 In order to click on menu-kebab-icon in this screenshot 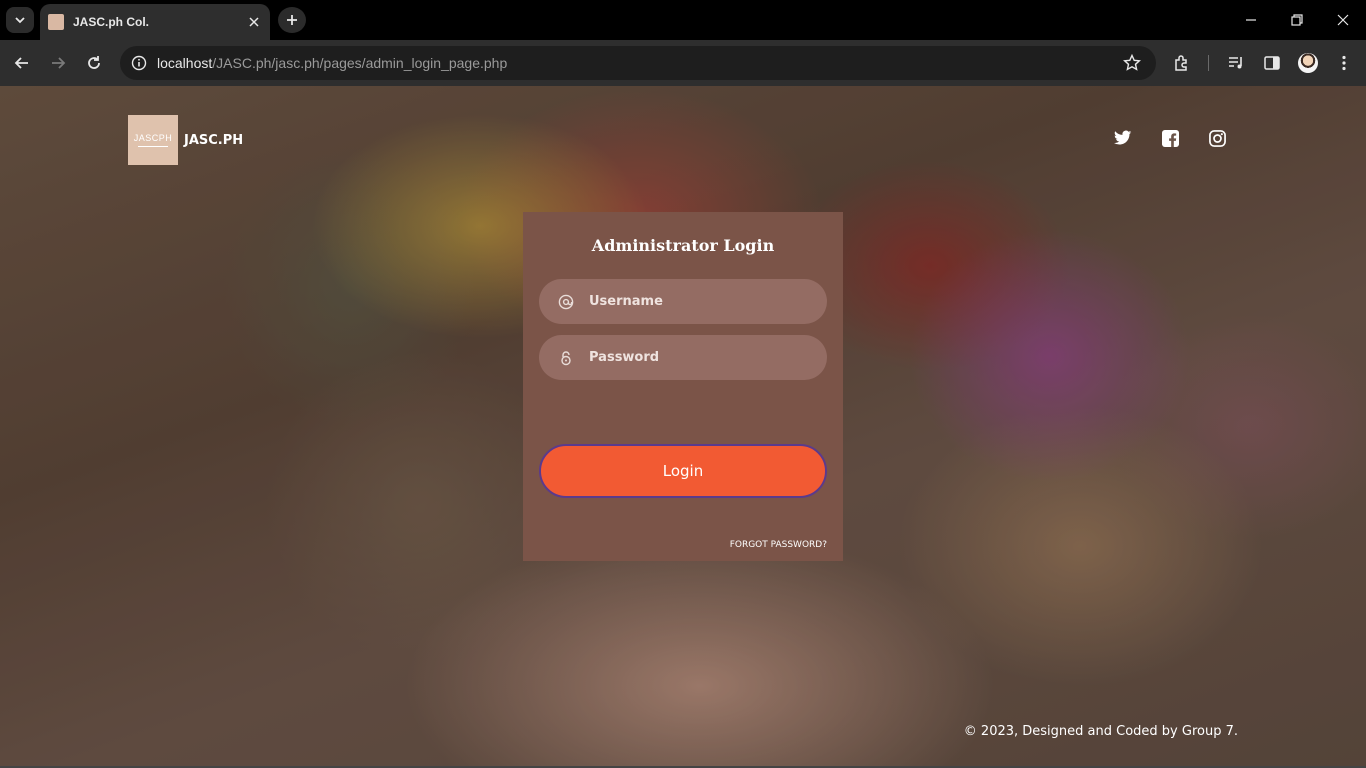, I will do `click(1344, 63)`.